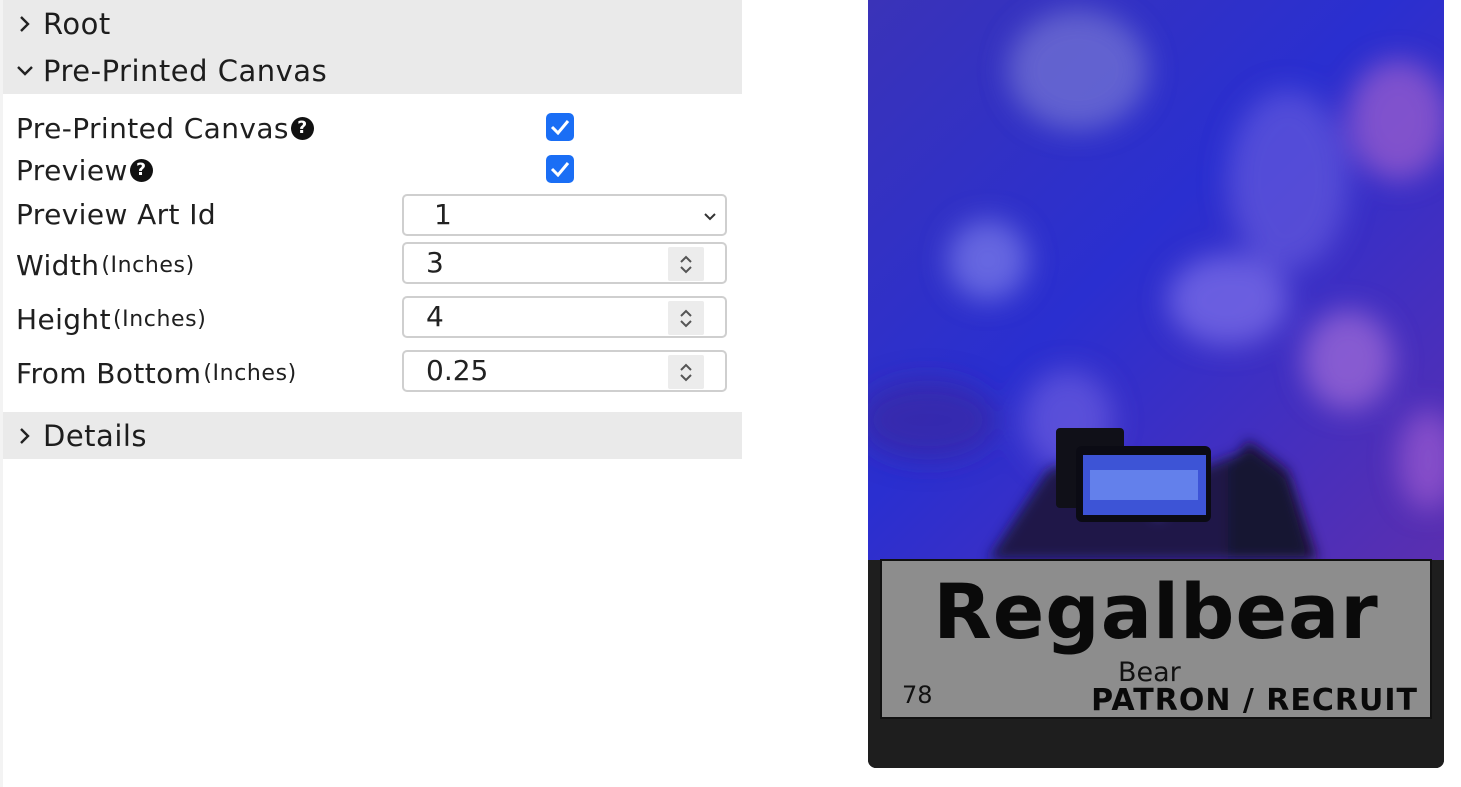 This screenshot has height=787, width=1461. Describe the element at coordinates (564, 215) in the screenshot. I see `preview-art-id-select: 1` at that location.